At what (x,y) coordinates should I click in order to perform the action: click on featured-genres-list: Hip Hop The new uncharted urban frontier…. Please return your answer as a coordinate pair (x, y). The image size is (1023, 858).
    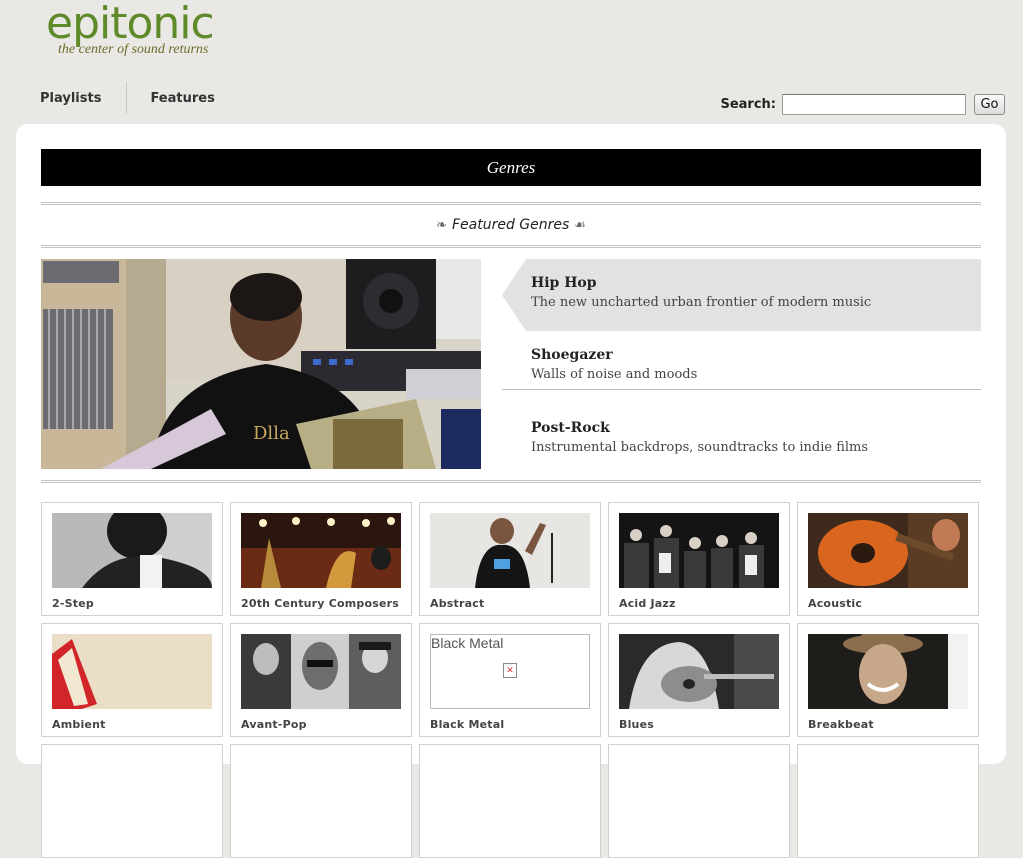
    Looking at the image, I should click on (741, 367).